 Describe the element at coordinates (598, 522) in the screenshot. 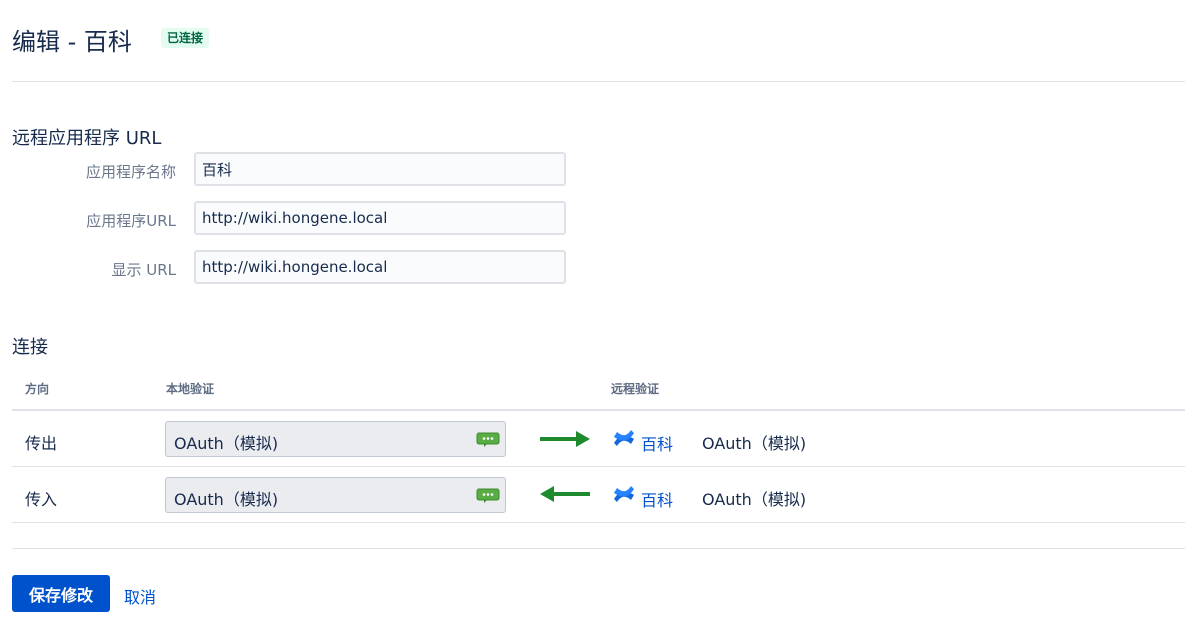

I see `table-bottom-divider` at that location.